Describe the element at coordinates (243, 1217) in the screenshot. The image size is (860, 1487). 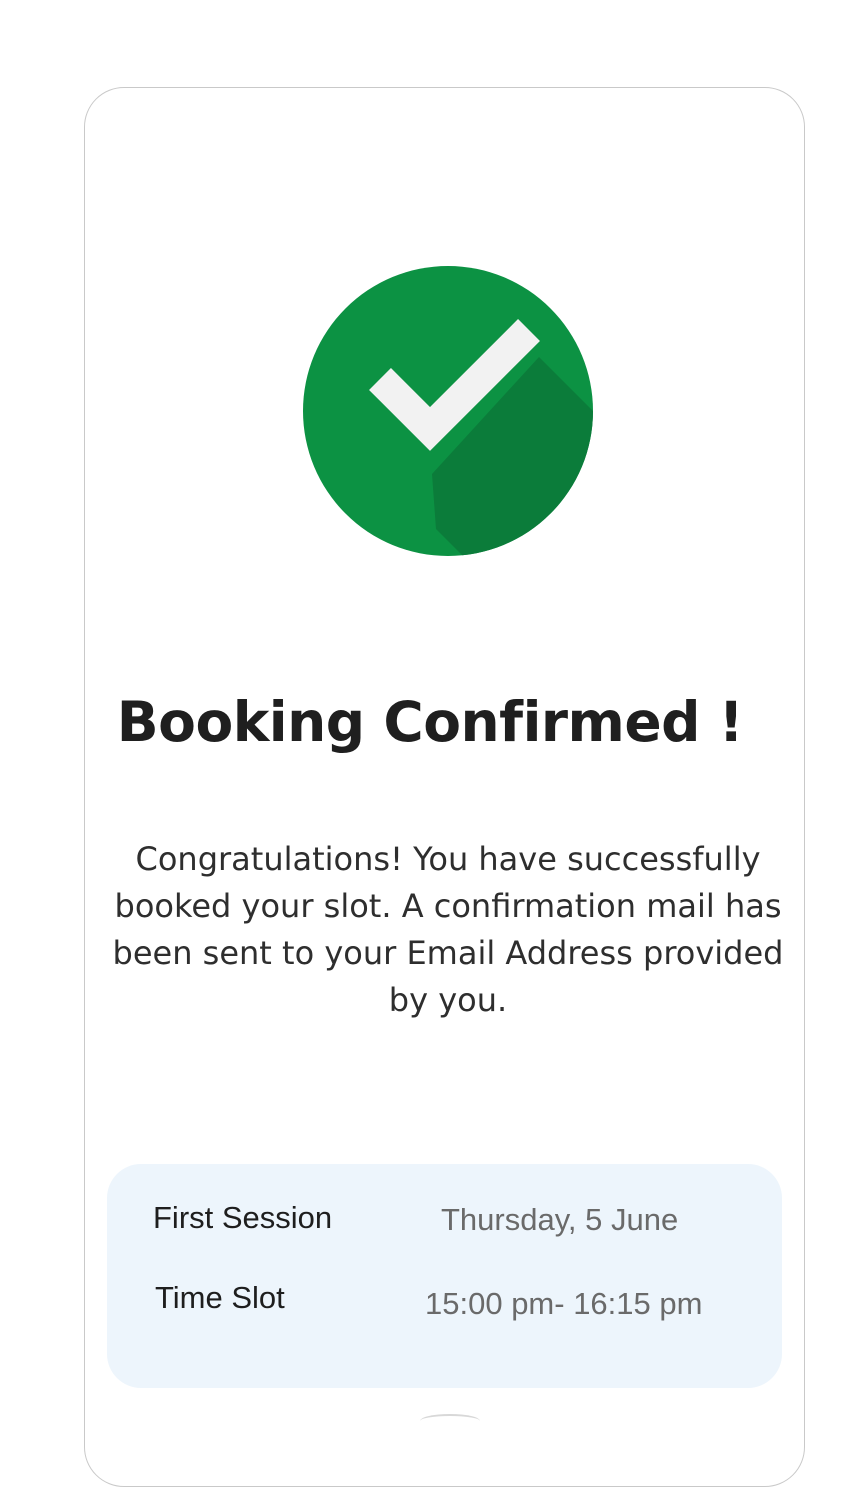
I see `first-session-label: First Session` at that location.